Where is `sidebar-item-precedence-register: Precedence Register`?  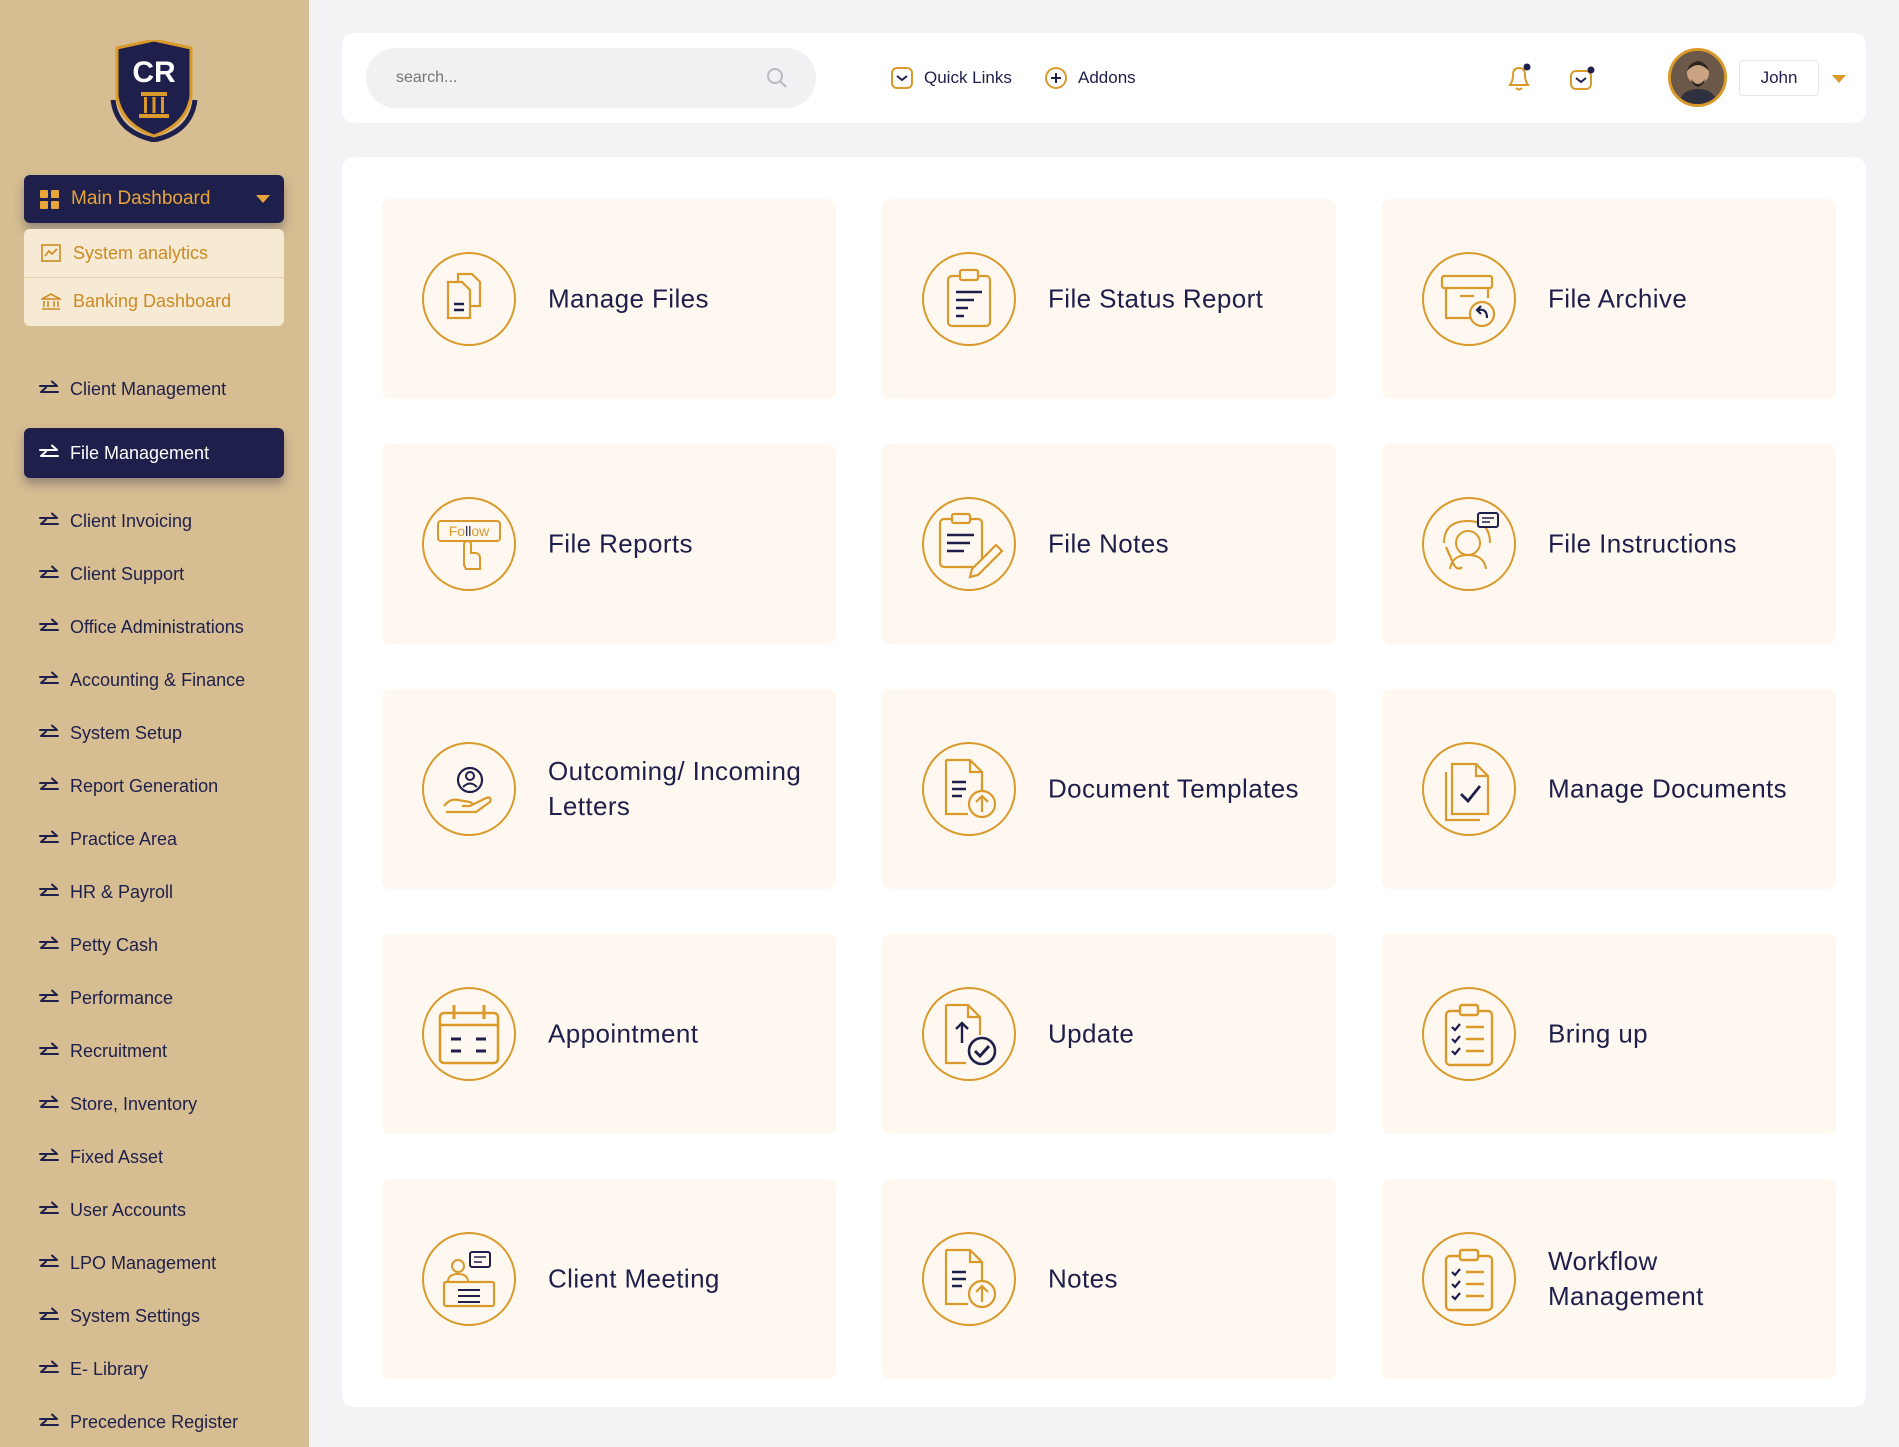 sidebar-item-precedence-register: Precedence Register is located at coordinates (154, 1422).